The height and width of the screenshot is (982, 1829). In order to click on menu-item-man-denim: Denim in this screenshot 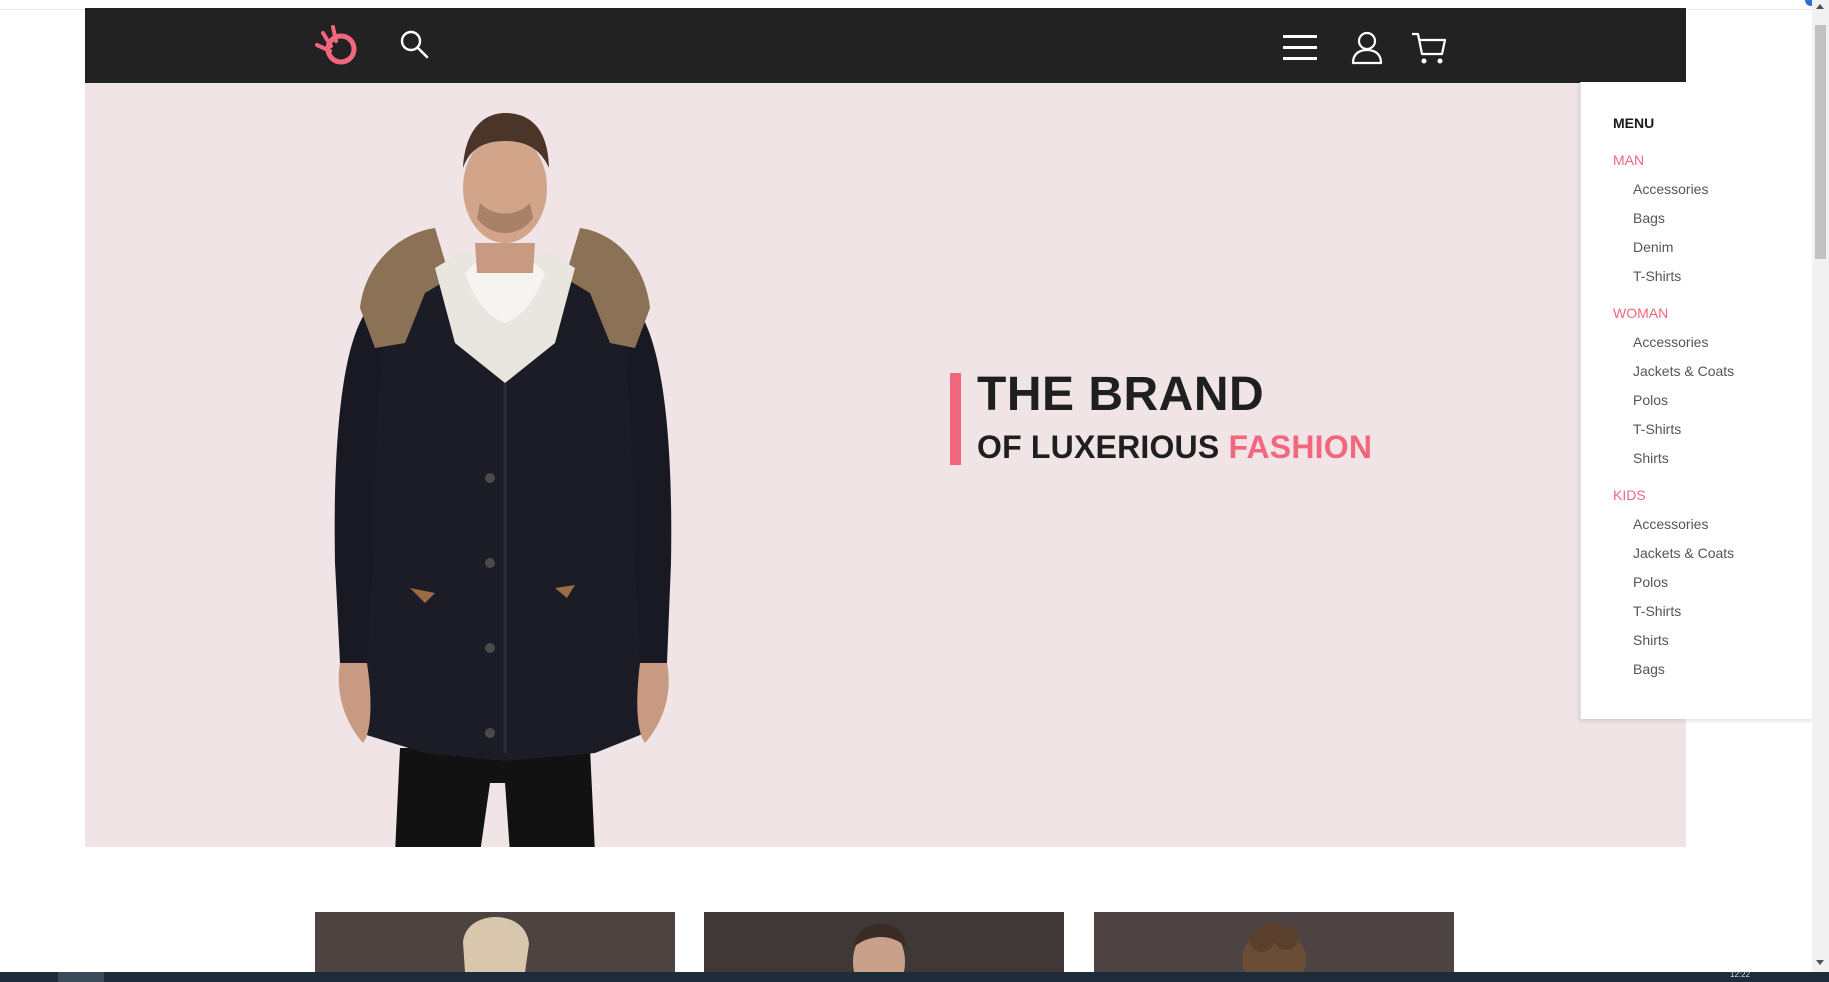, I will do `click(1653, 247)`.